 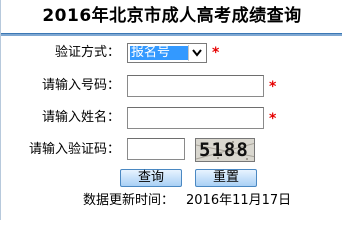 I want to click on chevron-down-icon, so click(x=196, y=53).